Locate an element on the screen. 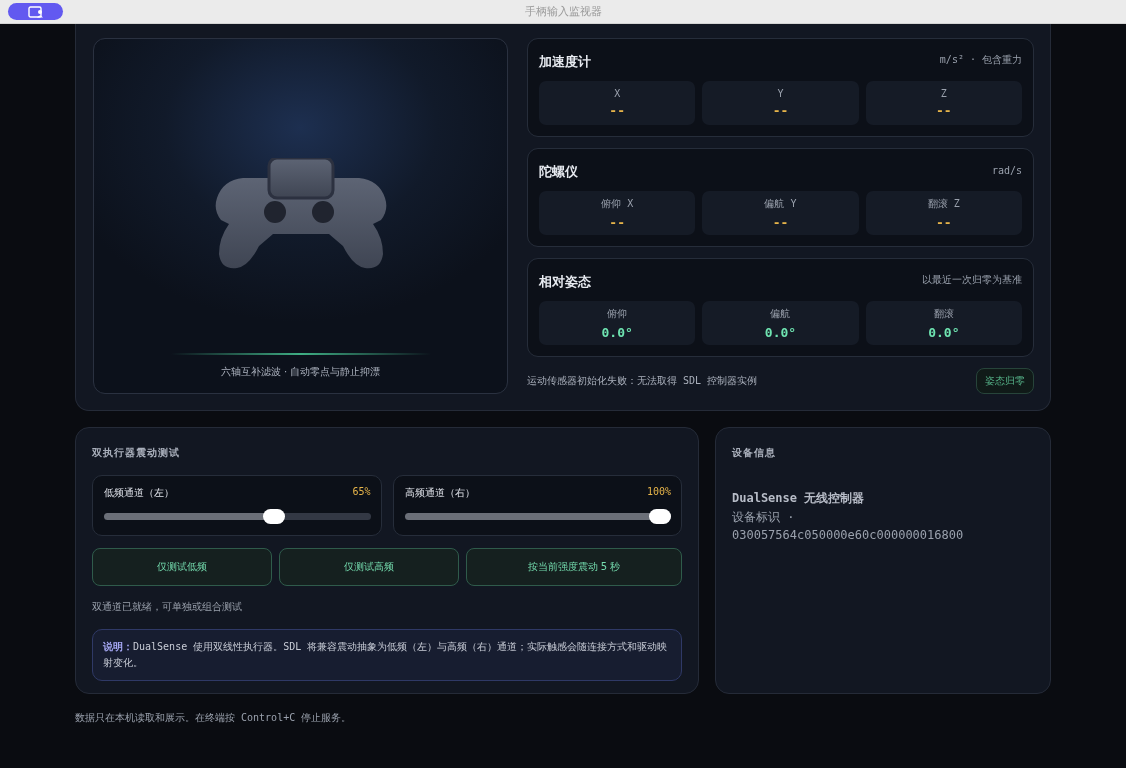 The height and width of the screenshot is (768, 1126). axis-label: X is located at coordinates (617, 93).